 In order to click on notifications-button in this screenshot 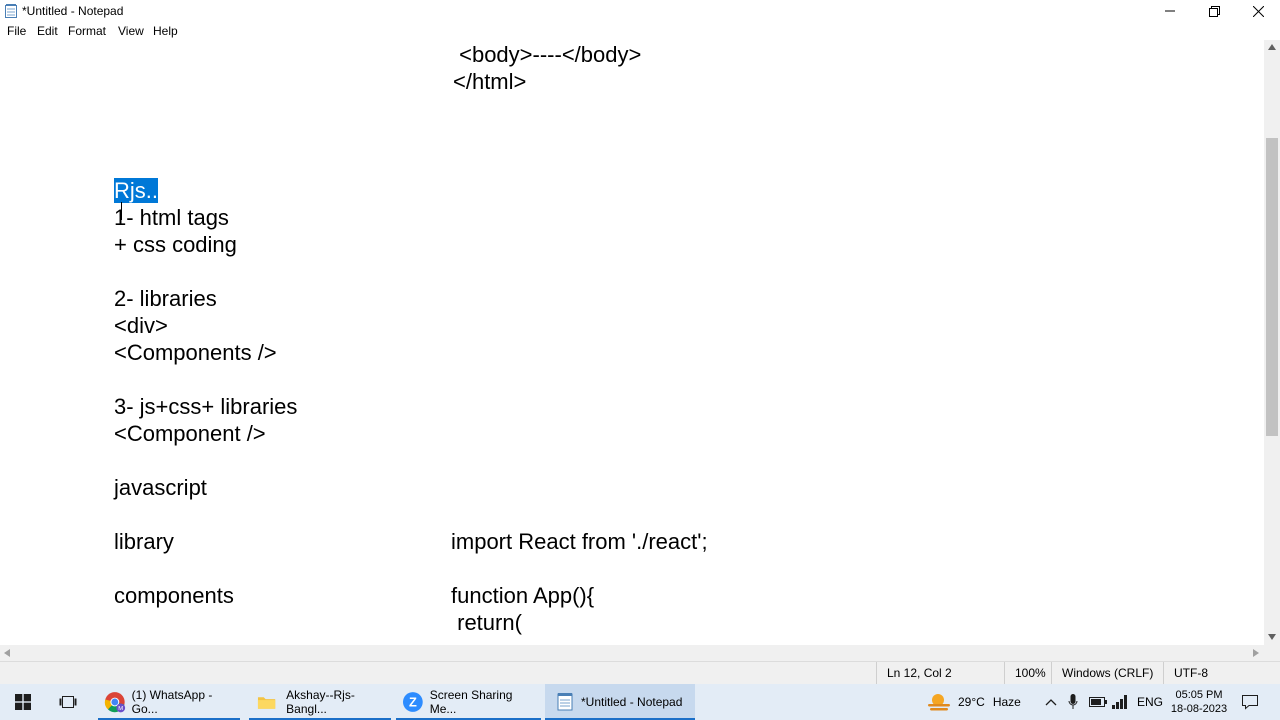, I will do `click(1250, 702)`.